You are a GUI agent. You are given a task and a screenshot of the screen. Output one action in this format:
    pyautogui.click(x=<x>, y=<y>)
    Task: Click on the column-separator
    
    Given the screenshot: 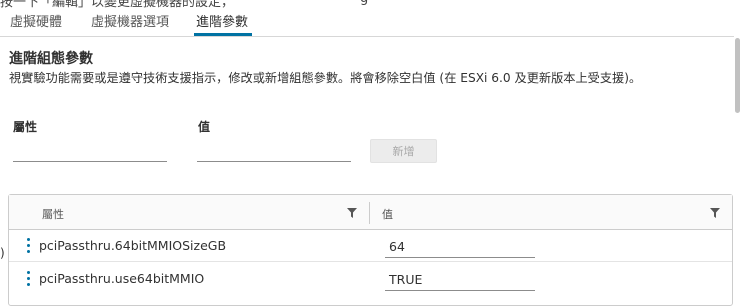 What is the action you would take?
    pyautogui.click(x=369, y=213)
    